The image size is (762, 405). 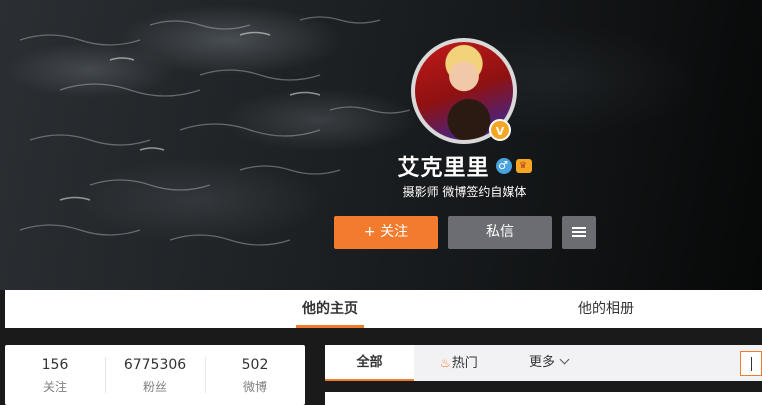 I want to click on stat-label: 关注, so click(x=54, y=387).